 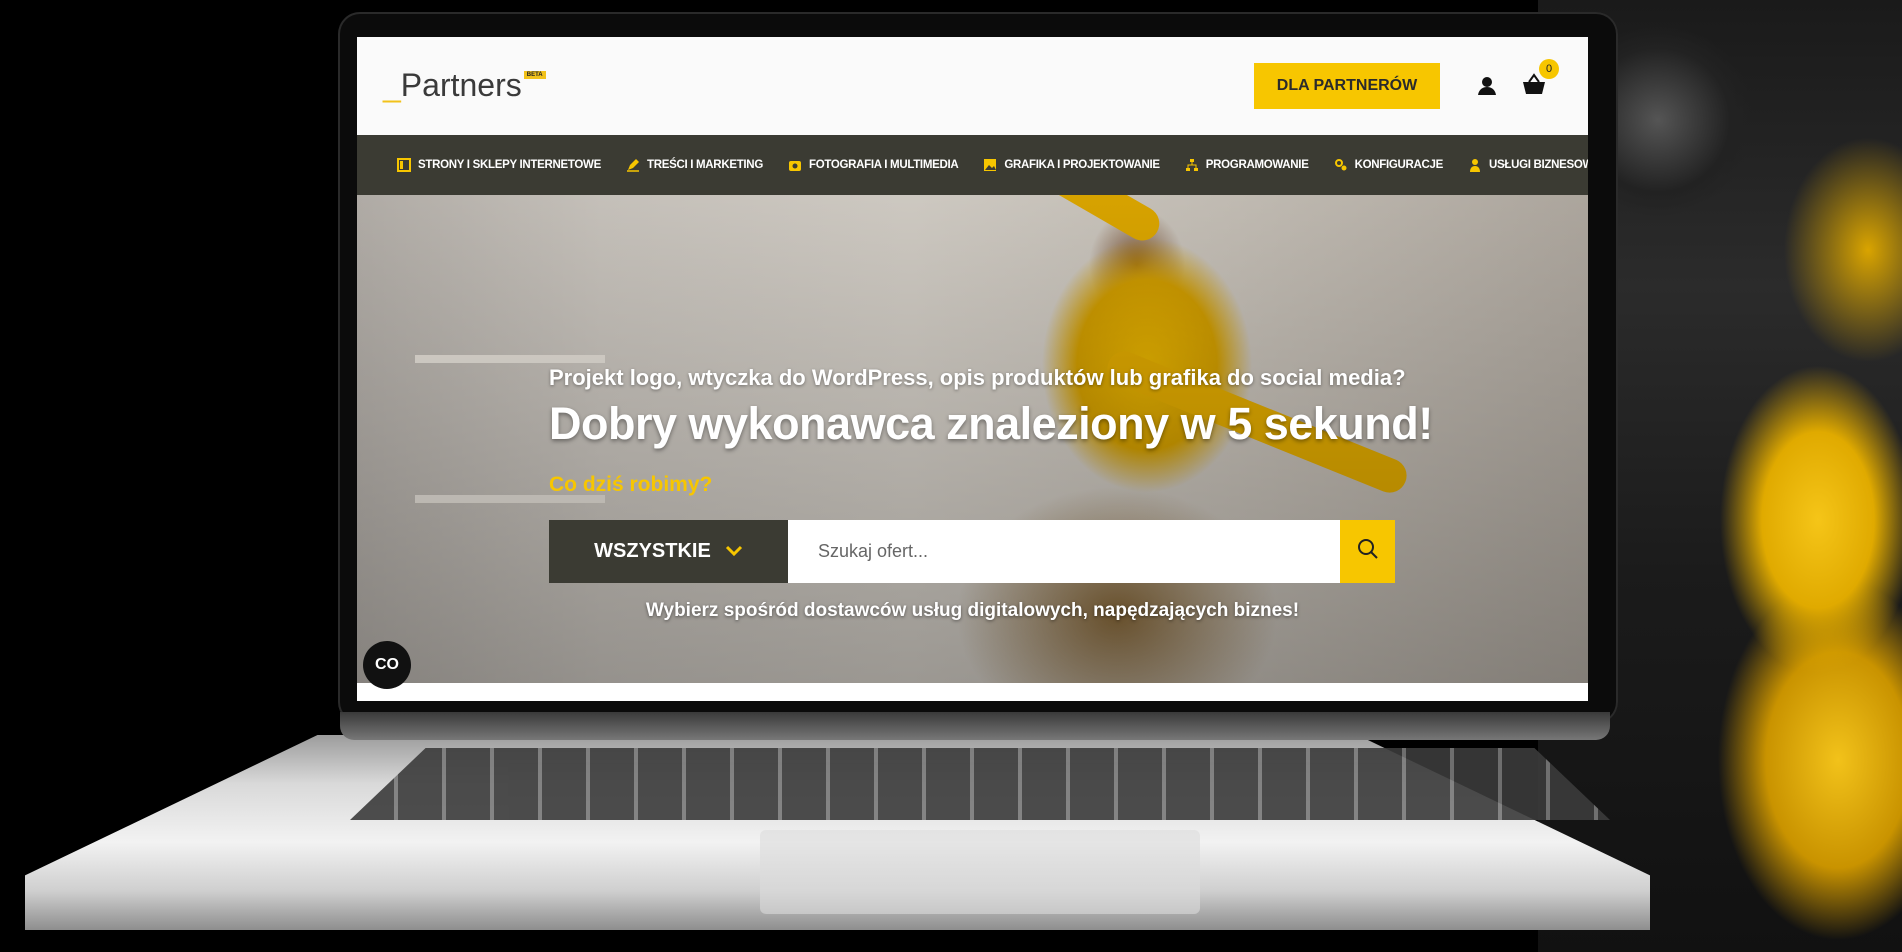 What do you see at coordinates (972, 86) in the screenshot?
I see `site-header: _ Partners BETA DLA PARTNERÓW 0` at bounding box center [972, 86].